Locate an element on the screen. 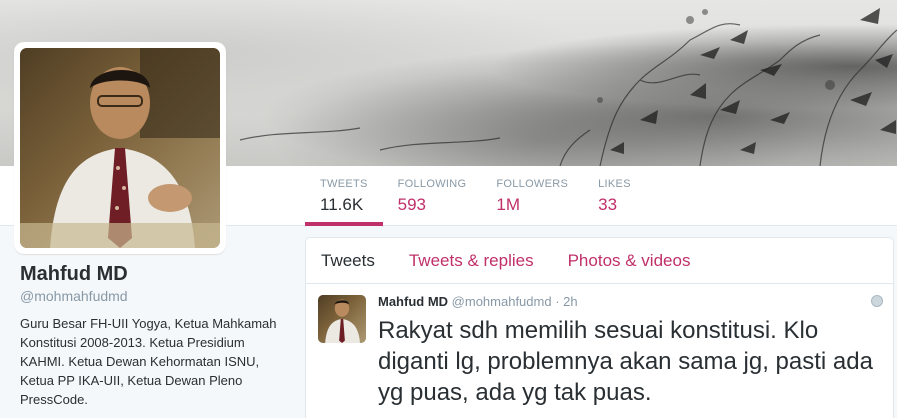  stat-following-value: 593 is located at coordinates (412, 204).